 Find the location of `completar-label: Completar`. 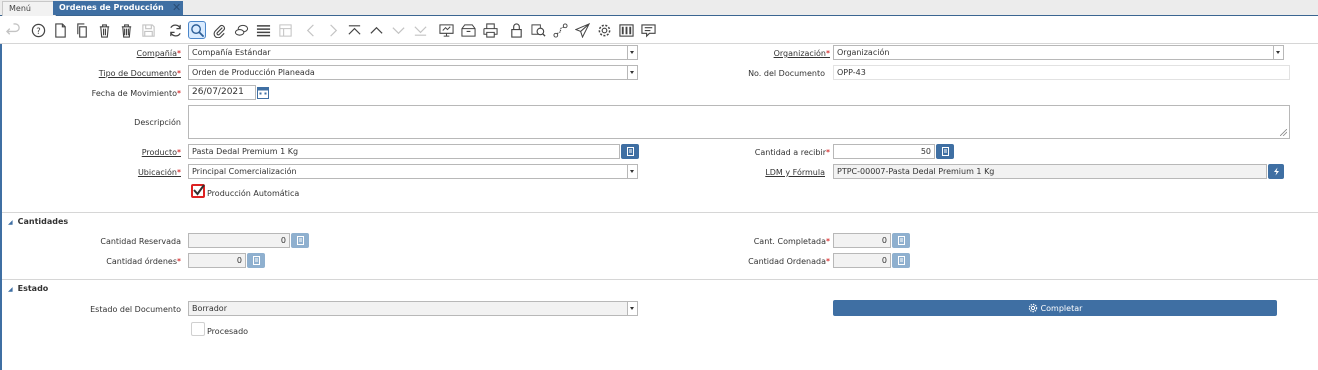

completar-label: Completar is located at coordinates (1061, 308).